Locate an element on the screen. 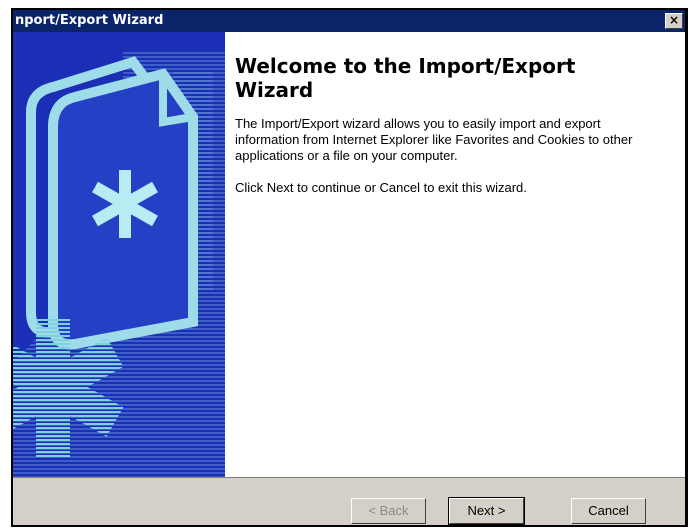 The image size is (698, 529). close-button: × is located at coordinates (674, 21).